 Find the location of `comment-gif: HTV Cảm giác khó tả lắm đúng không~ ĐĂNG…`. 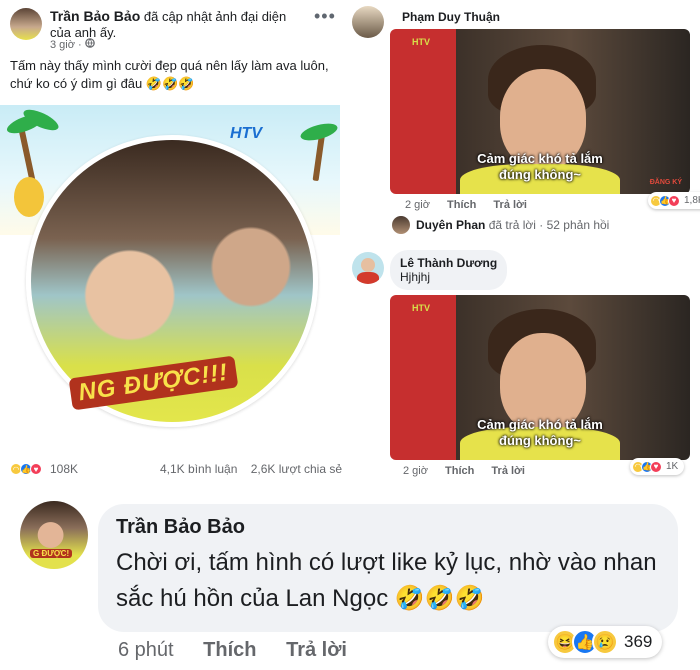

comment-gif: HTV Cảm giác khó tả lắm đúng không~ ĐĂNG… is located at coordinates (540, 111).